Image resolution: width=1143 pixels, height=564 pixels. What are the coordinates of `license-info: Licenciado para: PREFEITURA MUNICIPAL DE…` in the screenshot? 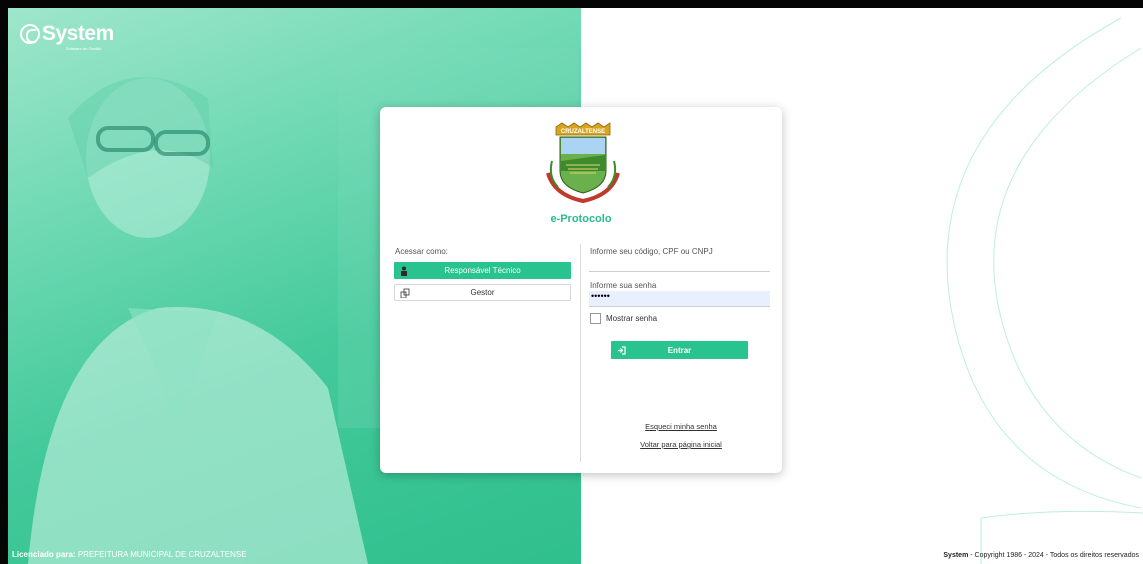 It's located at (129, 554).